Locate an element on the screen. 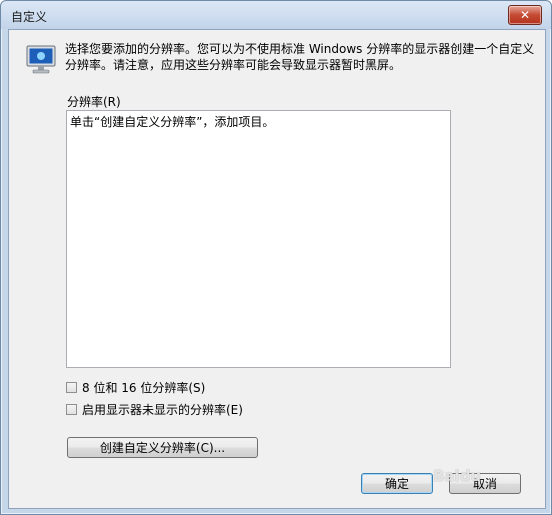 This screenshot has height=515, width=552. ok-button: 确定 is located at coordinates (397, 483).